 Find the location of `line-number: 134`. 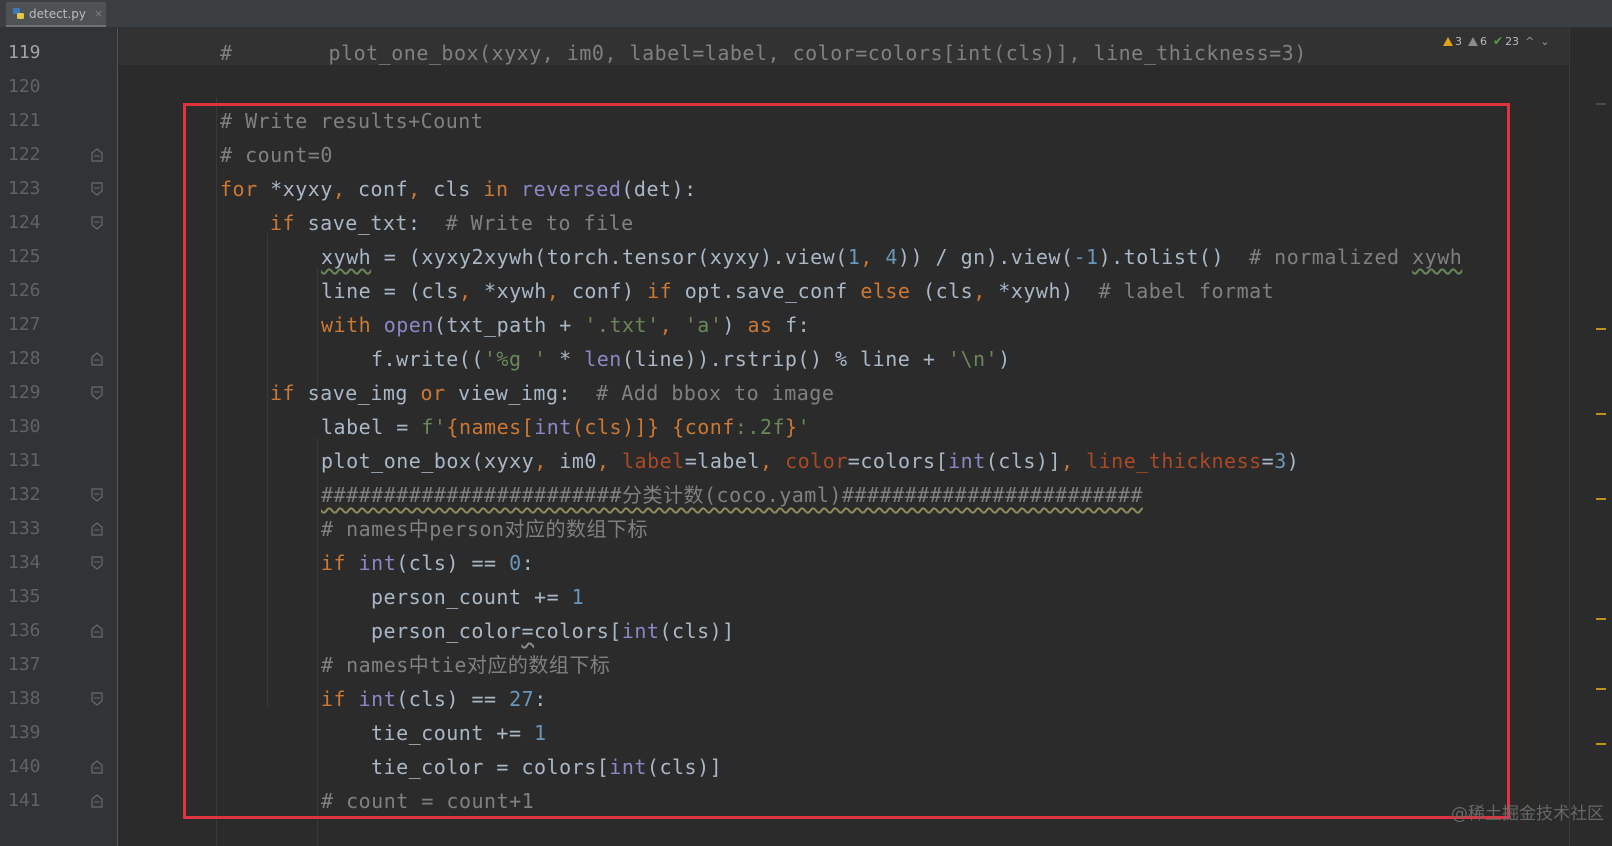

line-number: 134 is located at coordinates (24, 562).